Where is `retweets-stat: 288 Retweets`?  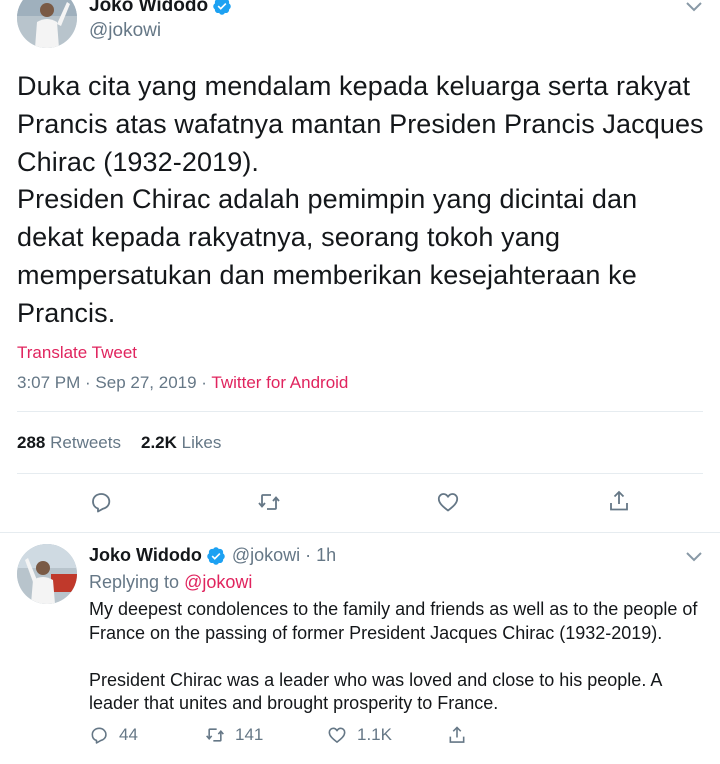 retweets-stat: 288 Retweets is located at coordinates (69, 442).